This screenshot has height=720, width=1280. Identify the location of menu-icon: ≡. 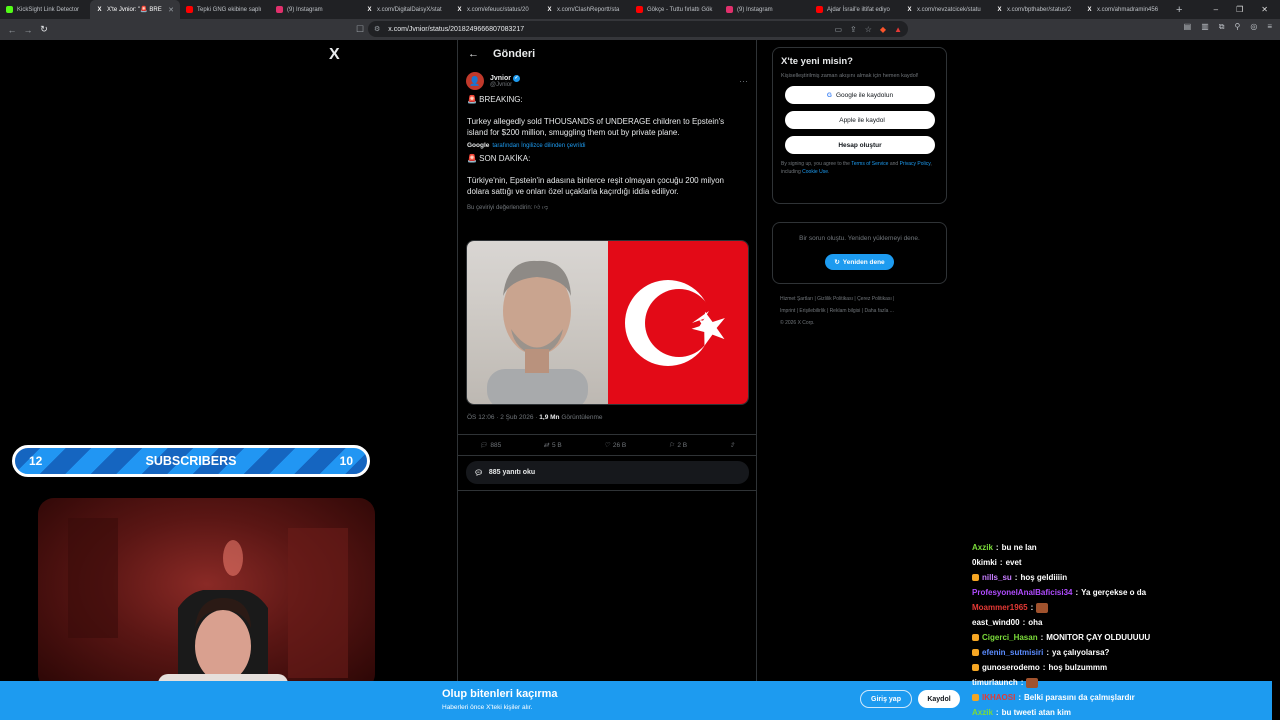
(1269, 27).